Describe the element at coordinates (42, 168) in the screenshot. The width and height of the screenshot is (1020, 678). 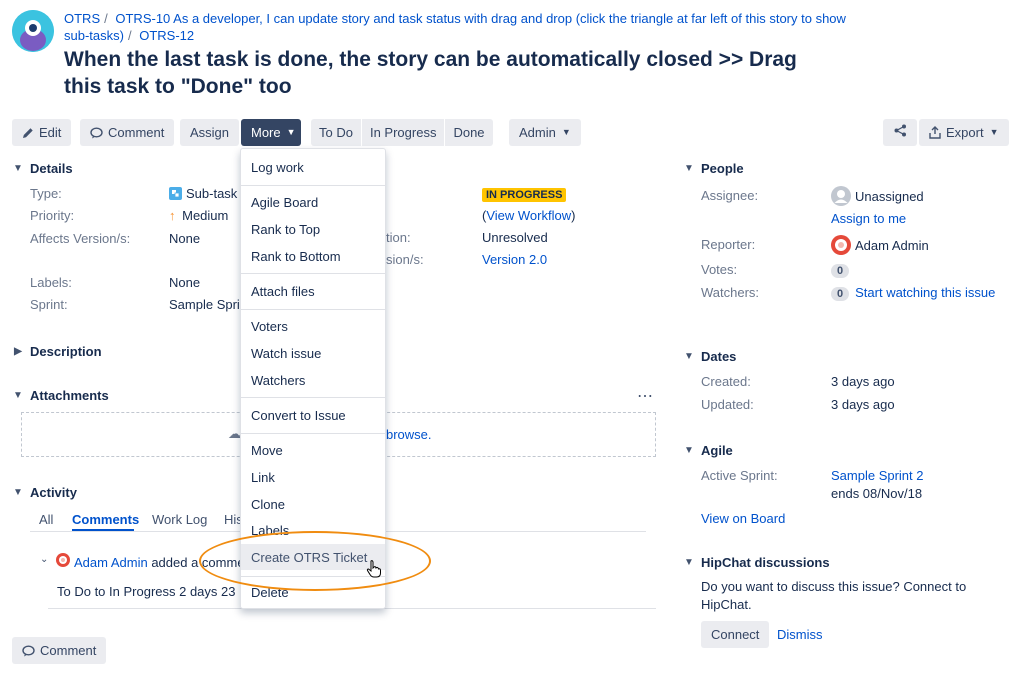
I see `details-heading: ▼ Details` at that location.